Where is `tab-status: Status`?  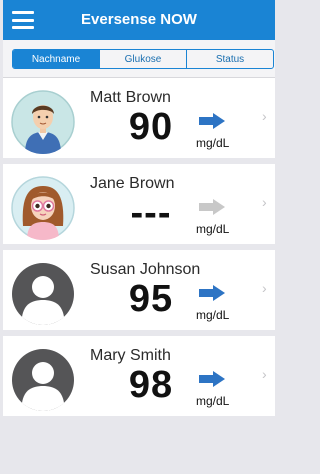
tab-status: Status is located at coordinates (230, 59).